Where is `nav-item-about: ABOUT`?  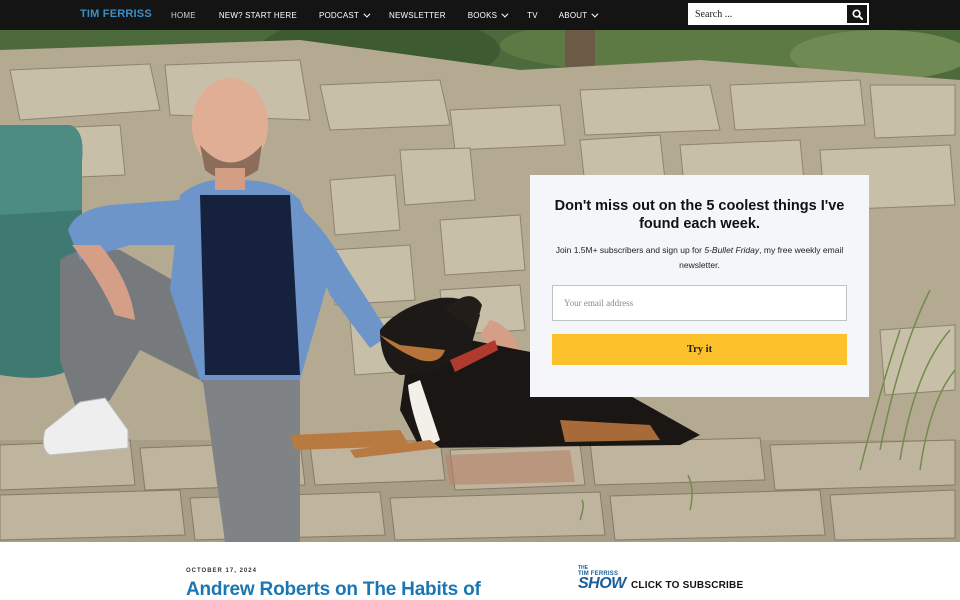
nav-item-about: ABOUT is located at coordinates (578, 15).